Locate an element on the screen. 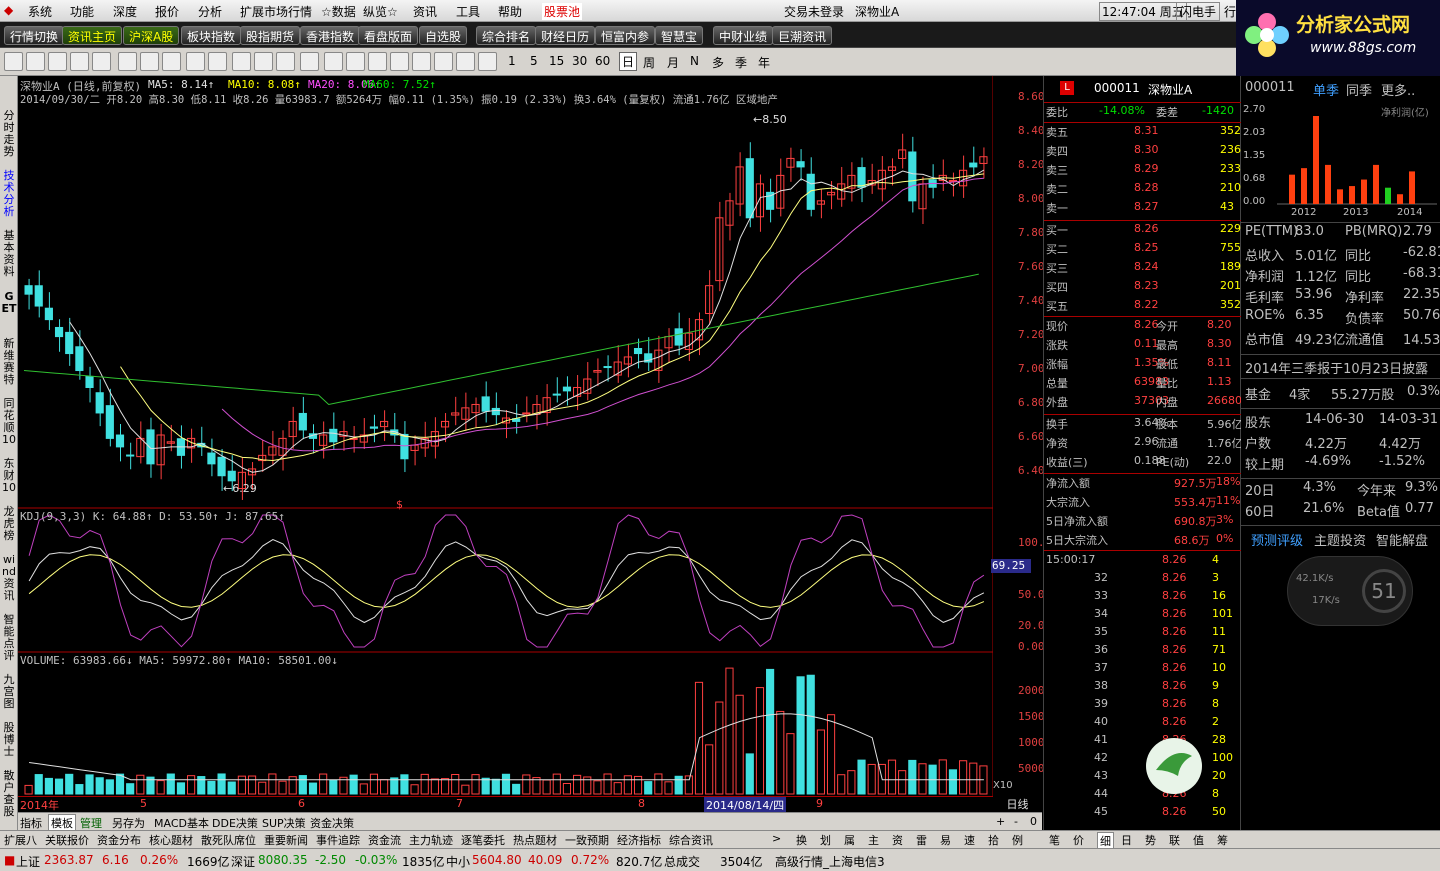 This screenshot has width=1440, height=871. nav-smart-comment: 智能点评 is located at coordinates (9, 638).